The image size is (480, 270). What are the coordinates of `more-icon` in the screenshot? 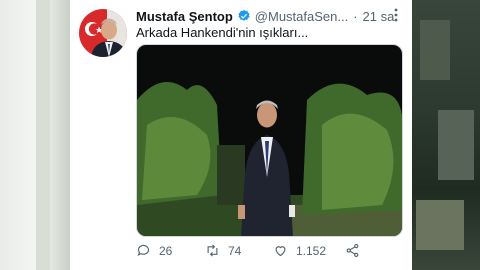 It's located at (396, 15).